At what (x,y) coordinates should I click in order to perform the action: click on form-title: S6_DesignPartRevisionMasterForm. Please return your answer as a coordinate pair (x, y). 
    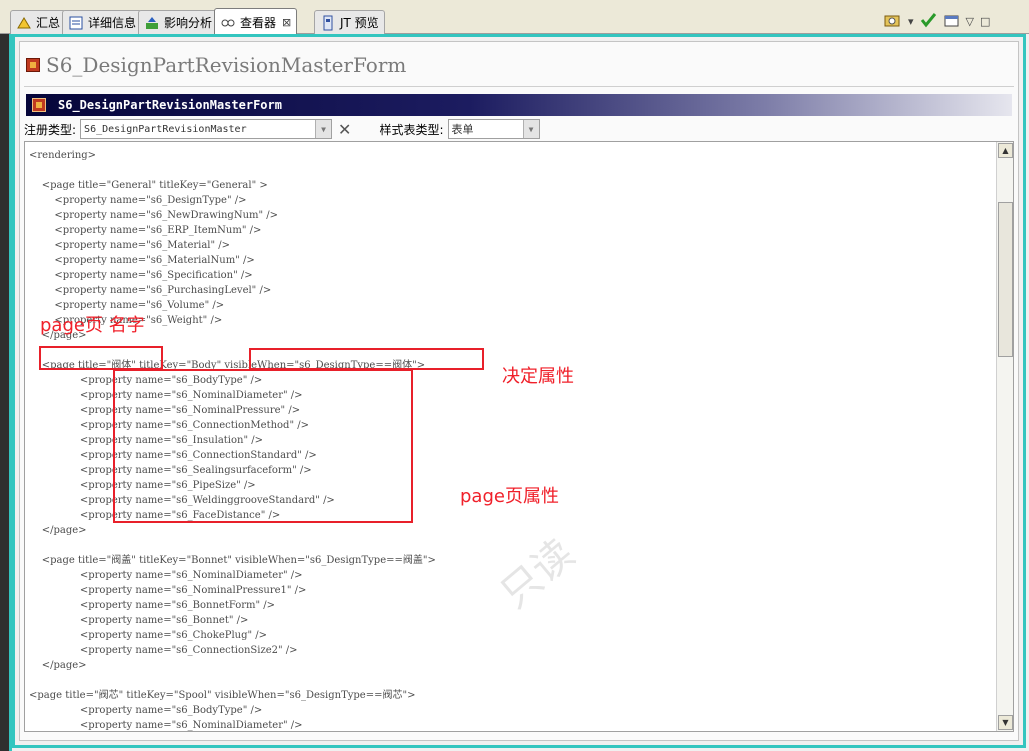
    Looking at the image, I should click on (216, 65).